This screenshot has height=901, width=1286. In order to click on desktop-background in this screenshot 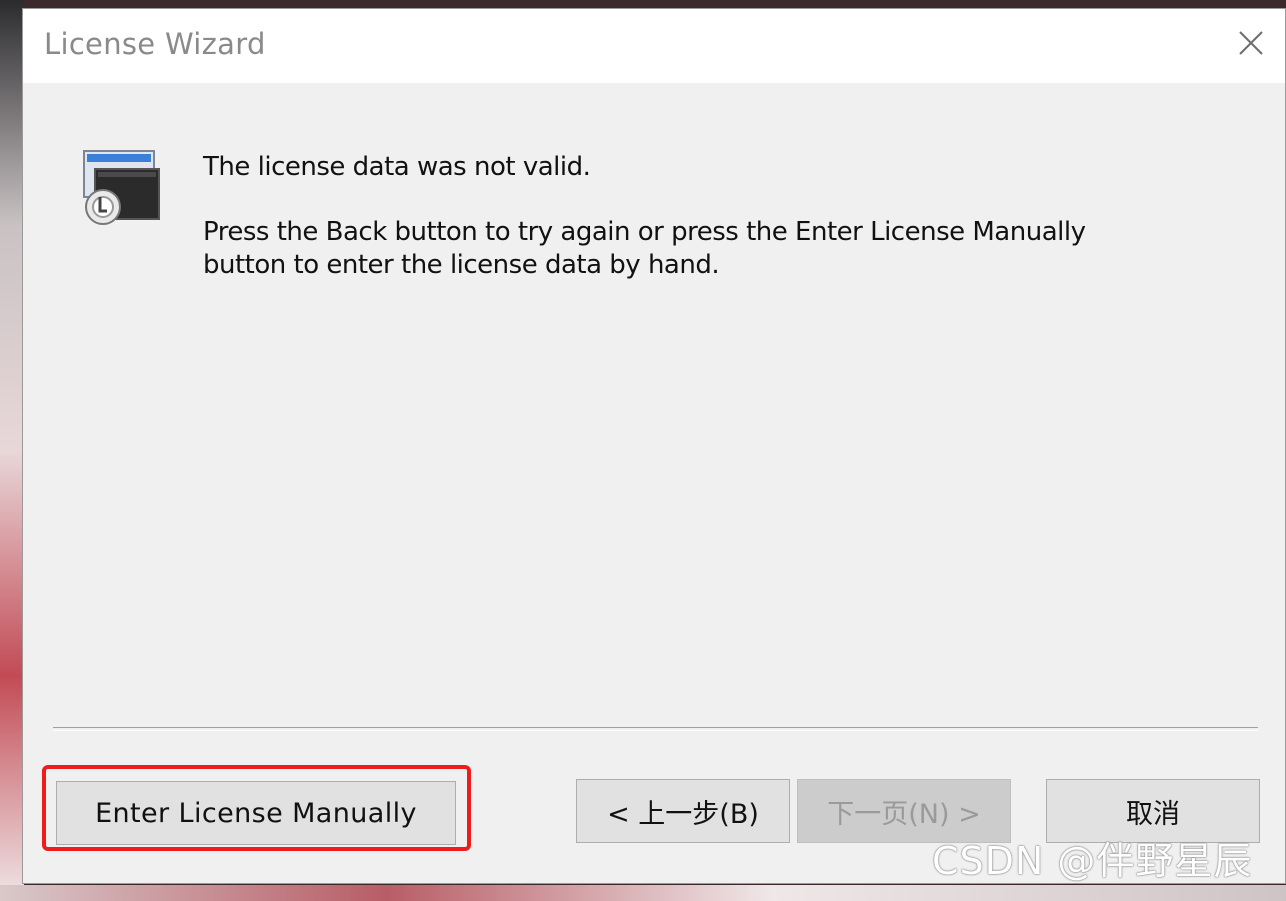, I will do `click(12, 450)`.